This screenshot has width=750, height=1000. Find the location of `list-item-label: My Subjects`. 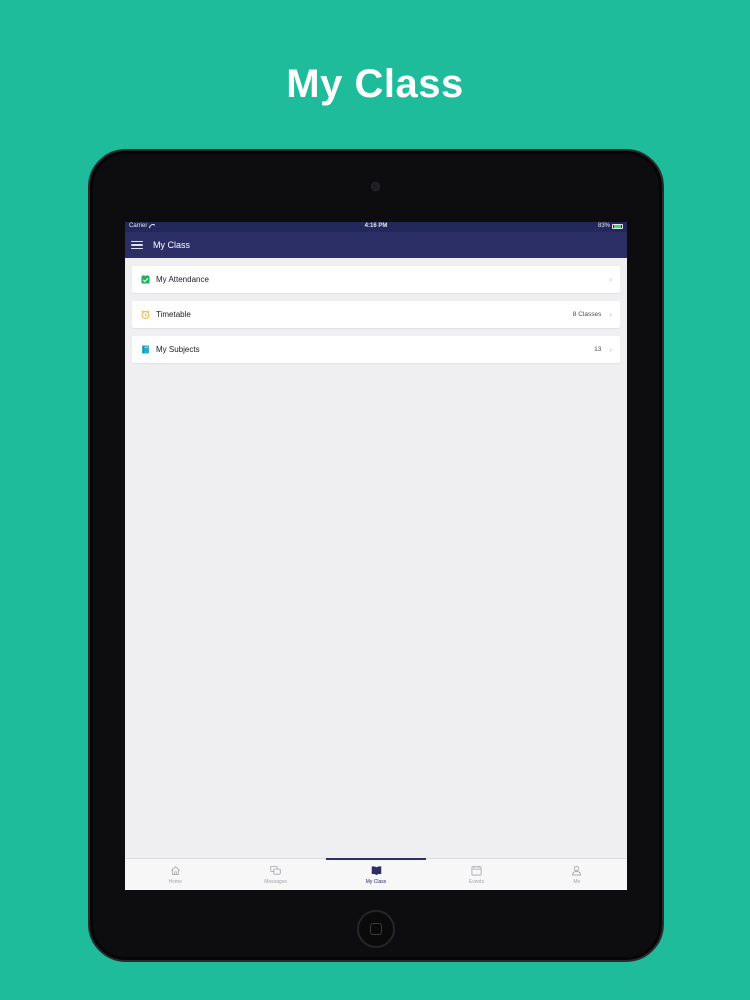

list-item-label: My Subjects is located at coordinates (178, 349).